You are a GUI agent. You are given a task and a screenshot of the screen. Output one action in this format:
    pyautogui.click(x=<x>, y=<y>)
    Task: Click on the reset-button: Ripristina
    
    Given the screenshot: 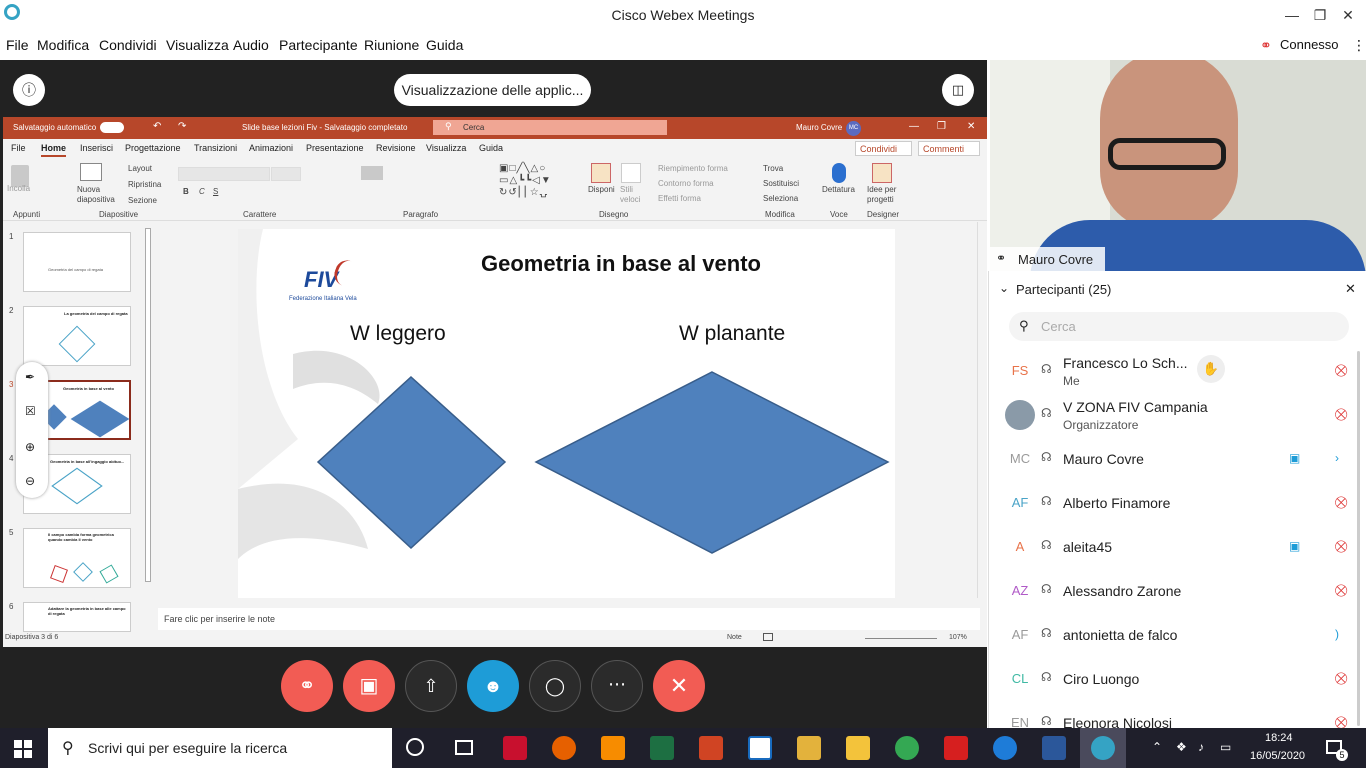 What is the action you would take?
    pyautogui.click(x=144, y=184)
    